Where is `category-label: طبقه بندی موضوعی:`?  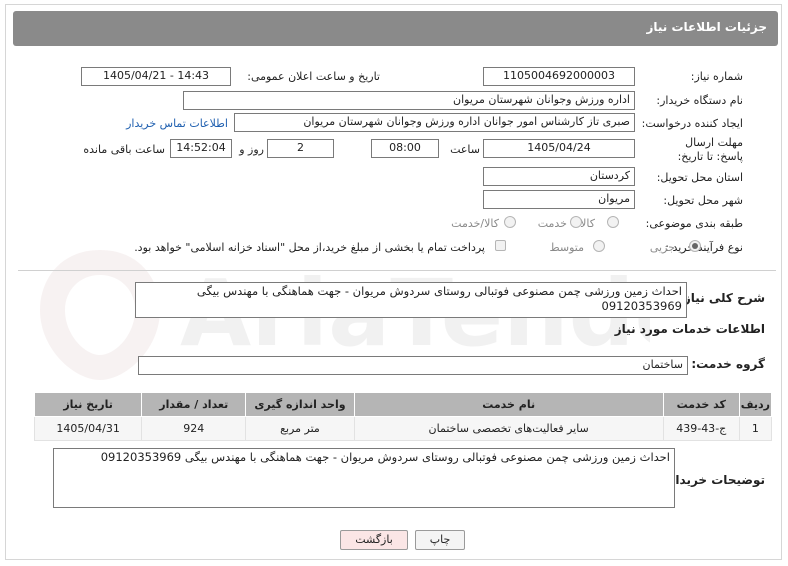
category-label: طبقه بندی موضوعی: is located at coordinates (694, 223).